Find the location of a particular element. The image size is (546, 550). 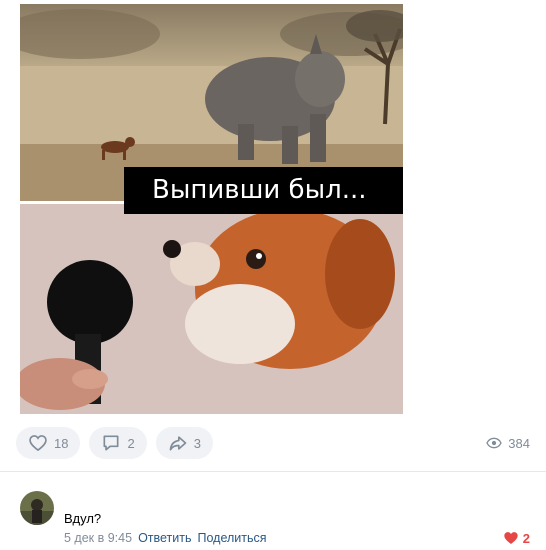

share-count: 3 is located at coordinates (197, 443).